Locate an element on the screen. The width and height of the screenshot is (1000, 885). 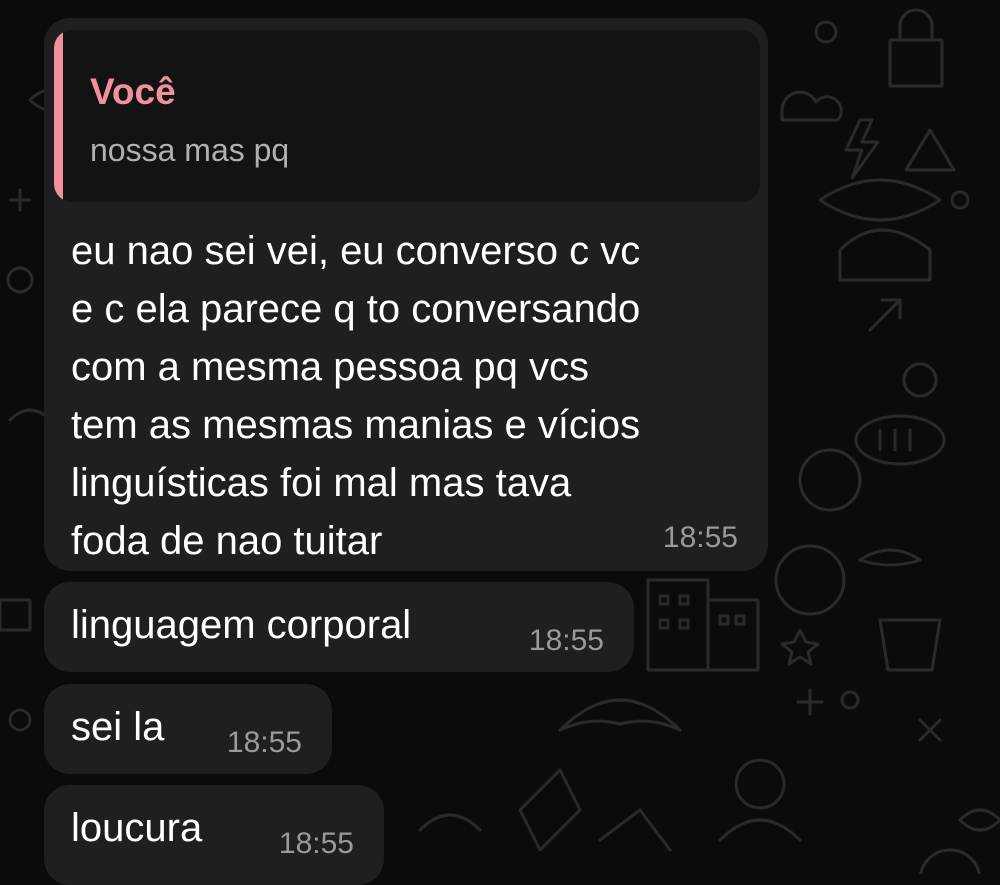
plus-doodle is located at coordinates (810, 702).